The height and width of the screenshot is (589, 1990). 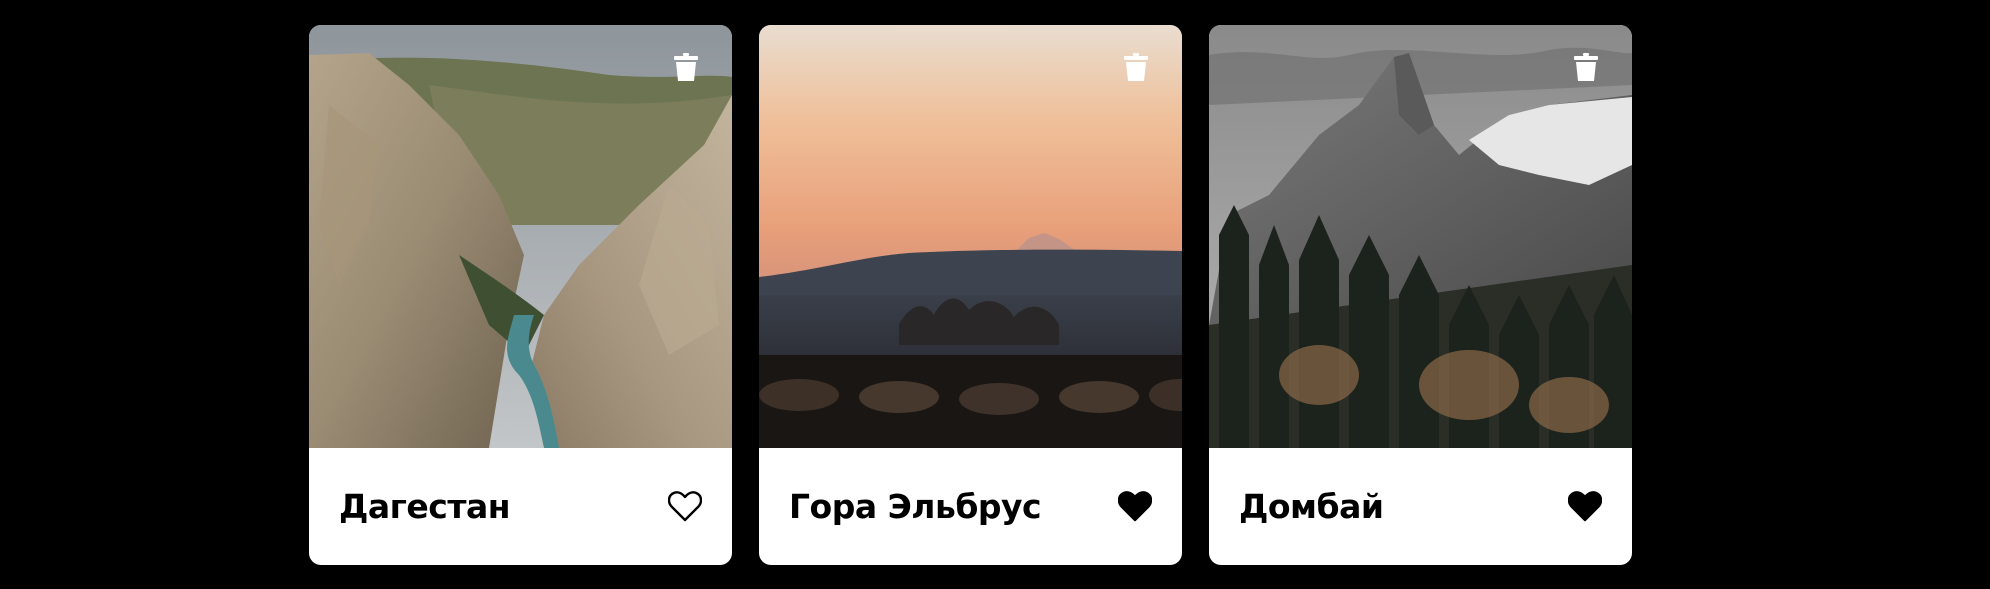 What do you see at coordinates (915, 506) in the screenshot?
I see `place-title: Гора Эльбрус` at bounding box center [915, 506].